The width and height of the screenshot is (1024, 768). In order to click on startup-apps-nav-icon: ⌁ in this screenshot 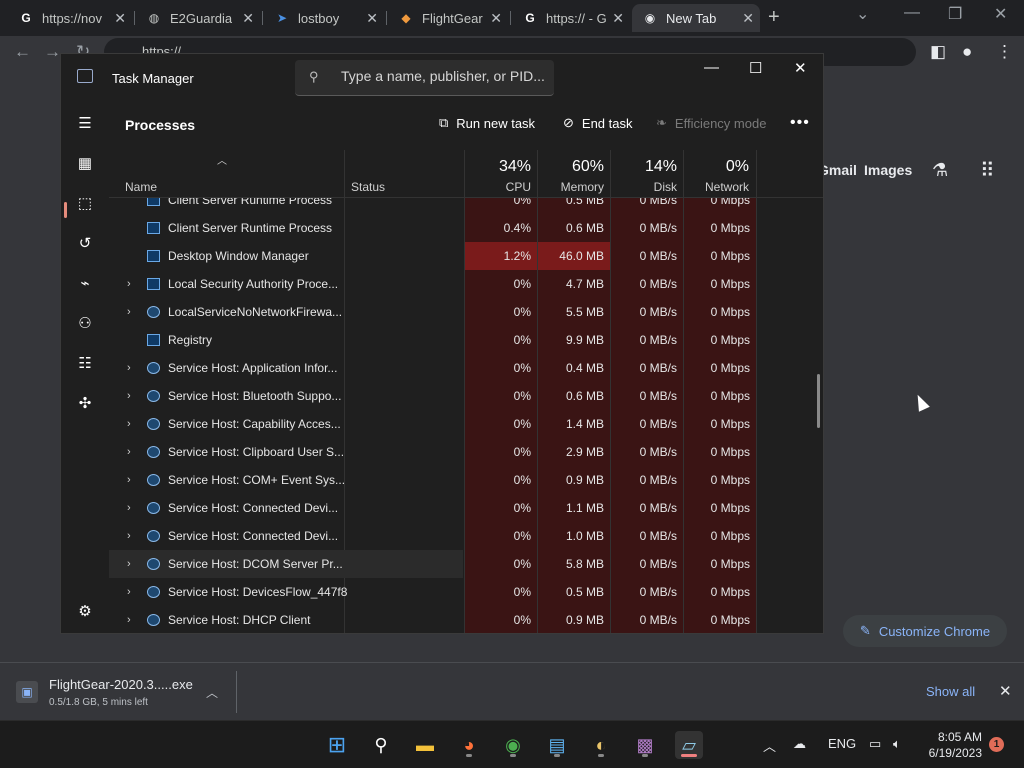, I will do `click(85, 284)`.